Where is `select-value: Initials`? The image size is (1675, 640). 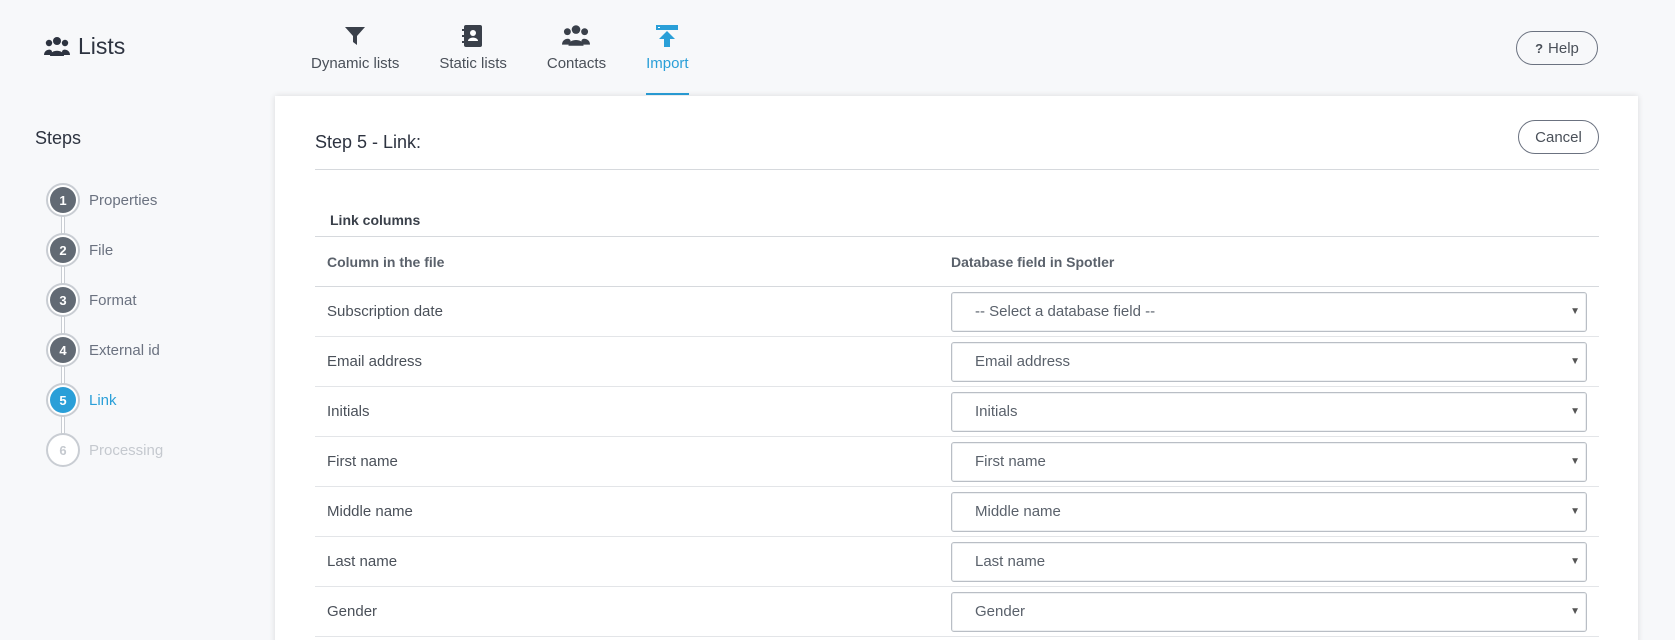 select-value: Initials is located at coordinates (996, 411).